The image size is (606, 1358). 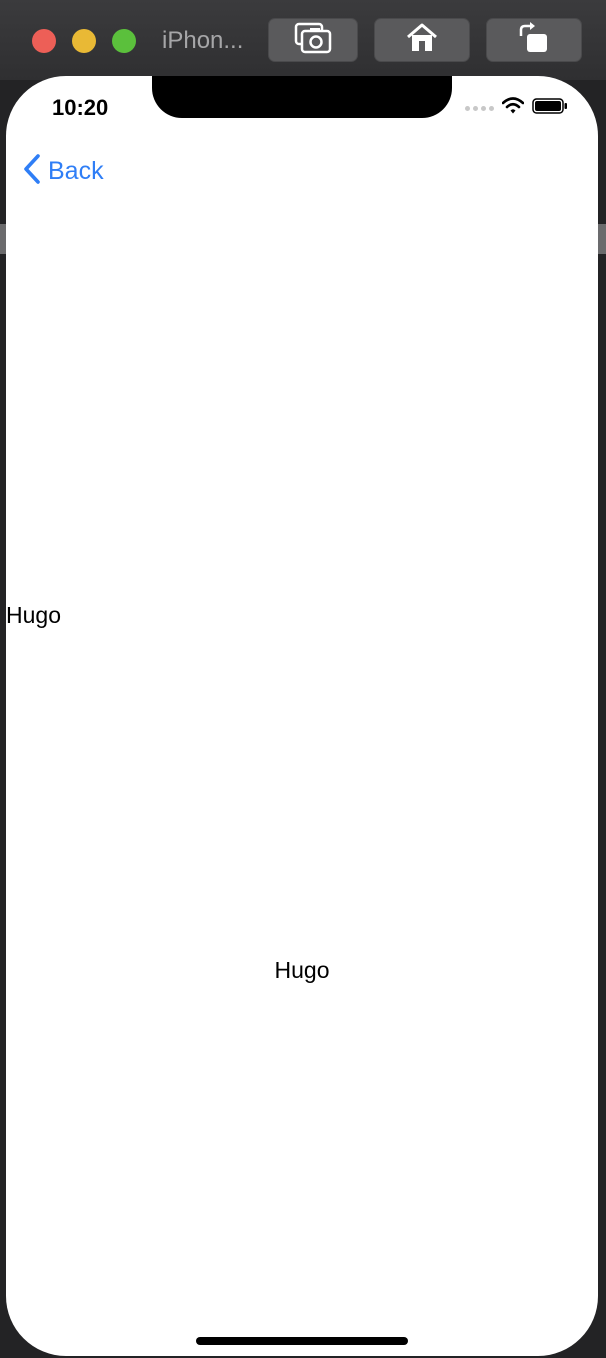 I want to click on rotate-icon, so click(x=534, y=40).